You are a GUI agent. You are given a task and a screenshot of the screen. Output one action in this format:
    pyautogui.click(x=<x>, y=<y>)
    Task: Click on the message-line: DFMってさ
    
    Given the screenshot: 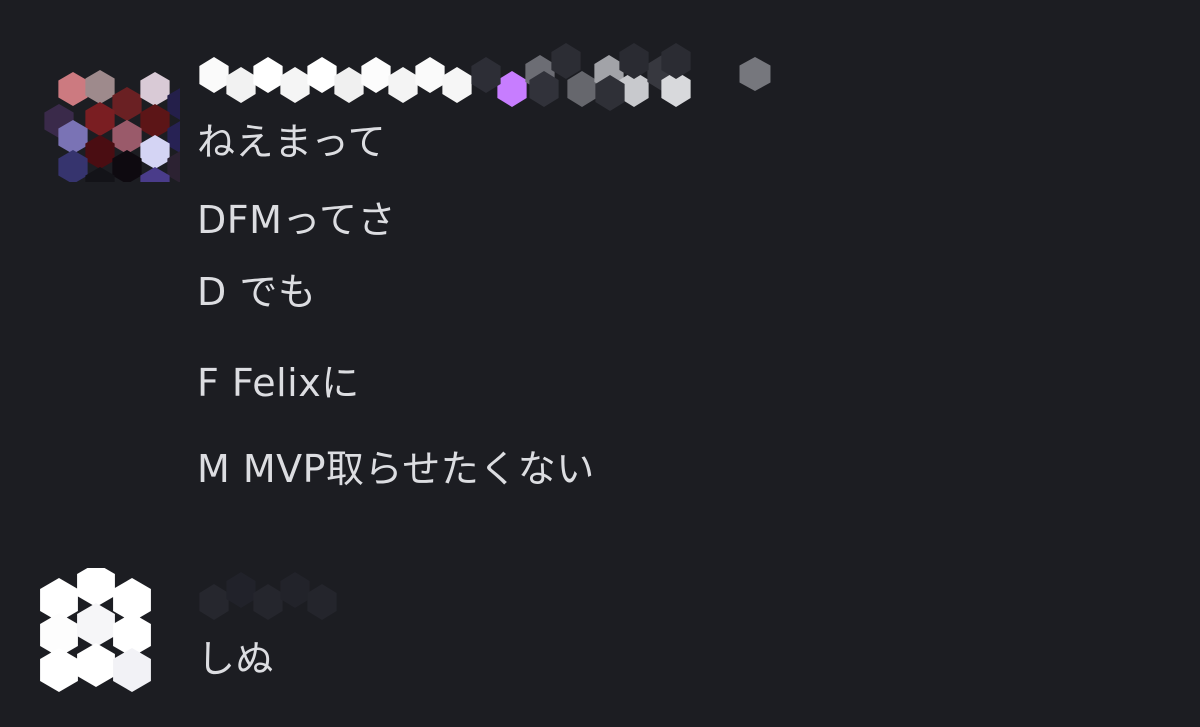 What is the action you would take?
    pyautogui.click(x=297, y=220)
    